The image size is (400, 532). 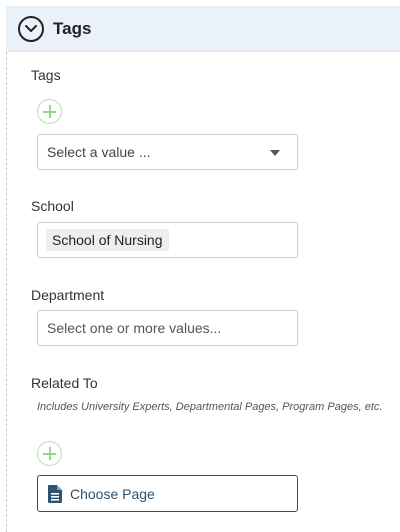 What do you see at coordinates (275, 153) in the screenshot?
I see `caret-down-icon` at bounding box center [275, 153].